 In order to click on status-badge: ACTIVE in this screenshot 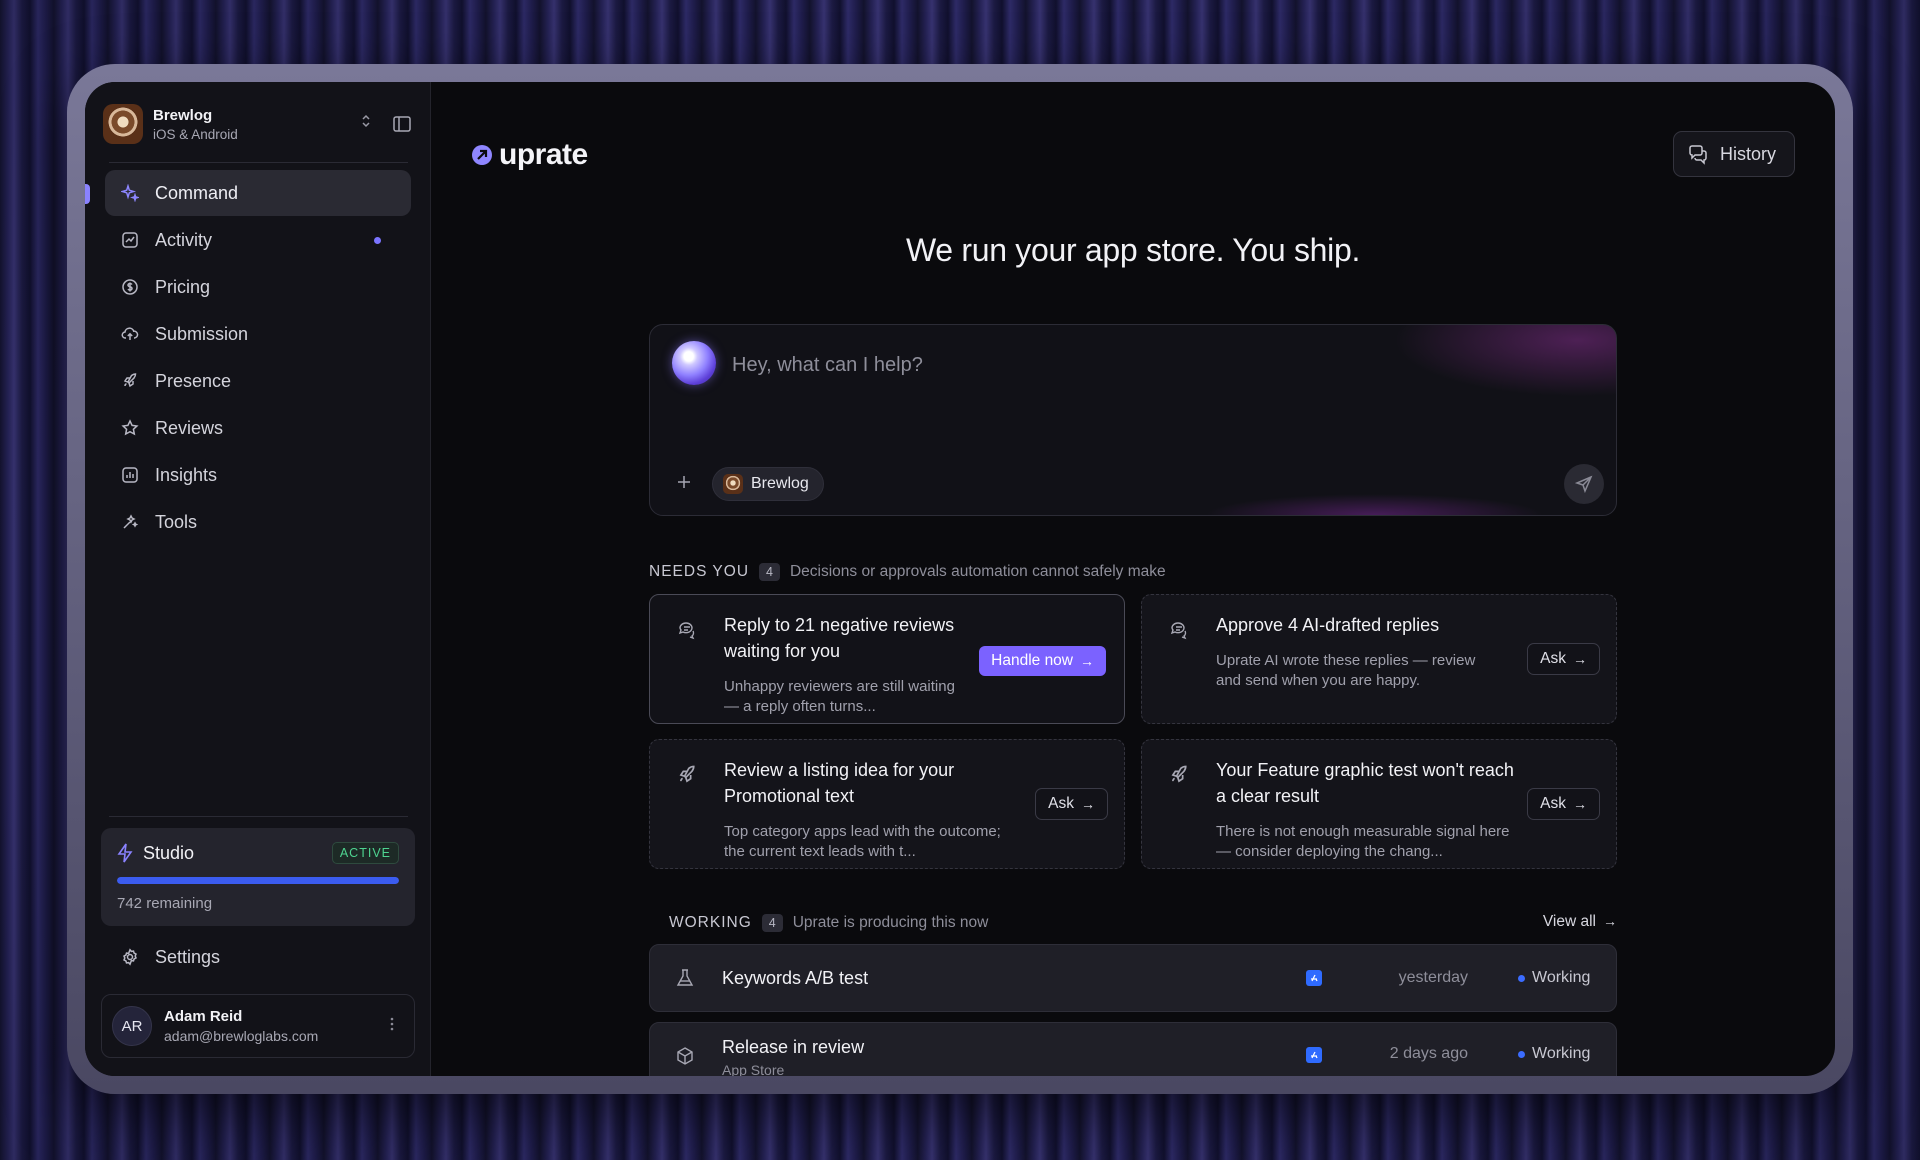, I will do `click(365, 853)`.